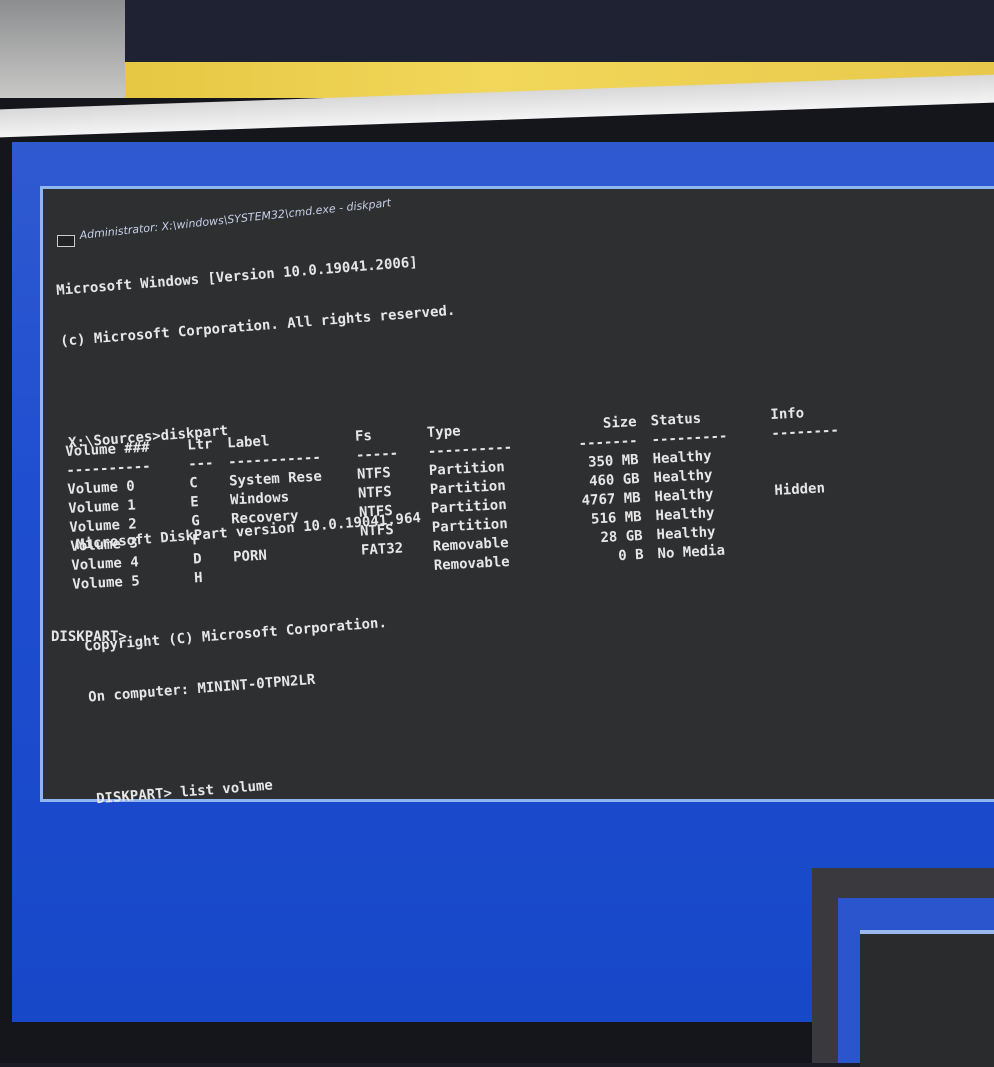 The image size is (994, 1067). I want to click on header-label: Label, so click(248, 442).